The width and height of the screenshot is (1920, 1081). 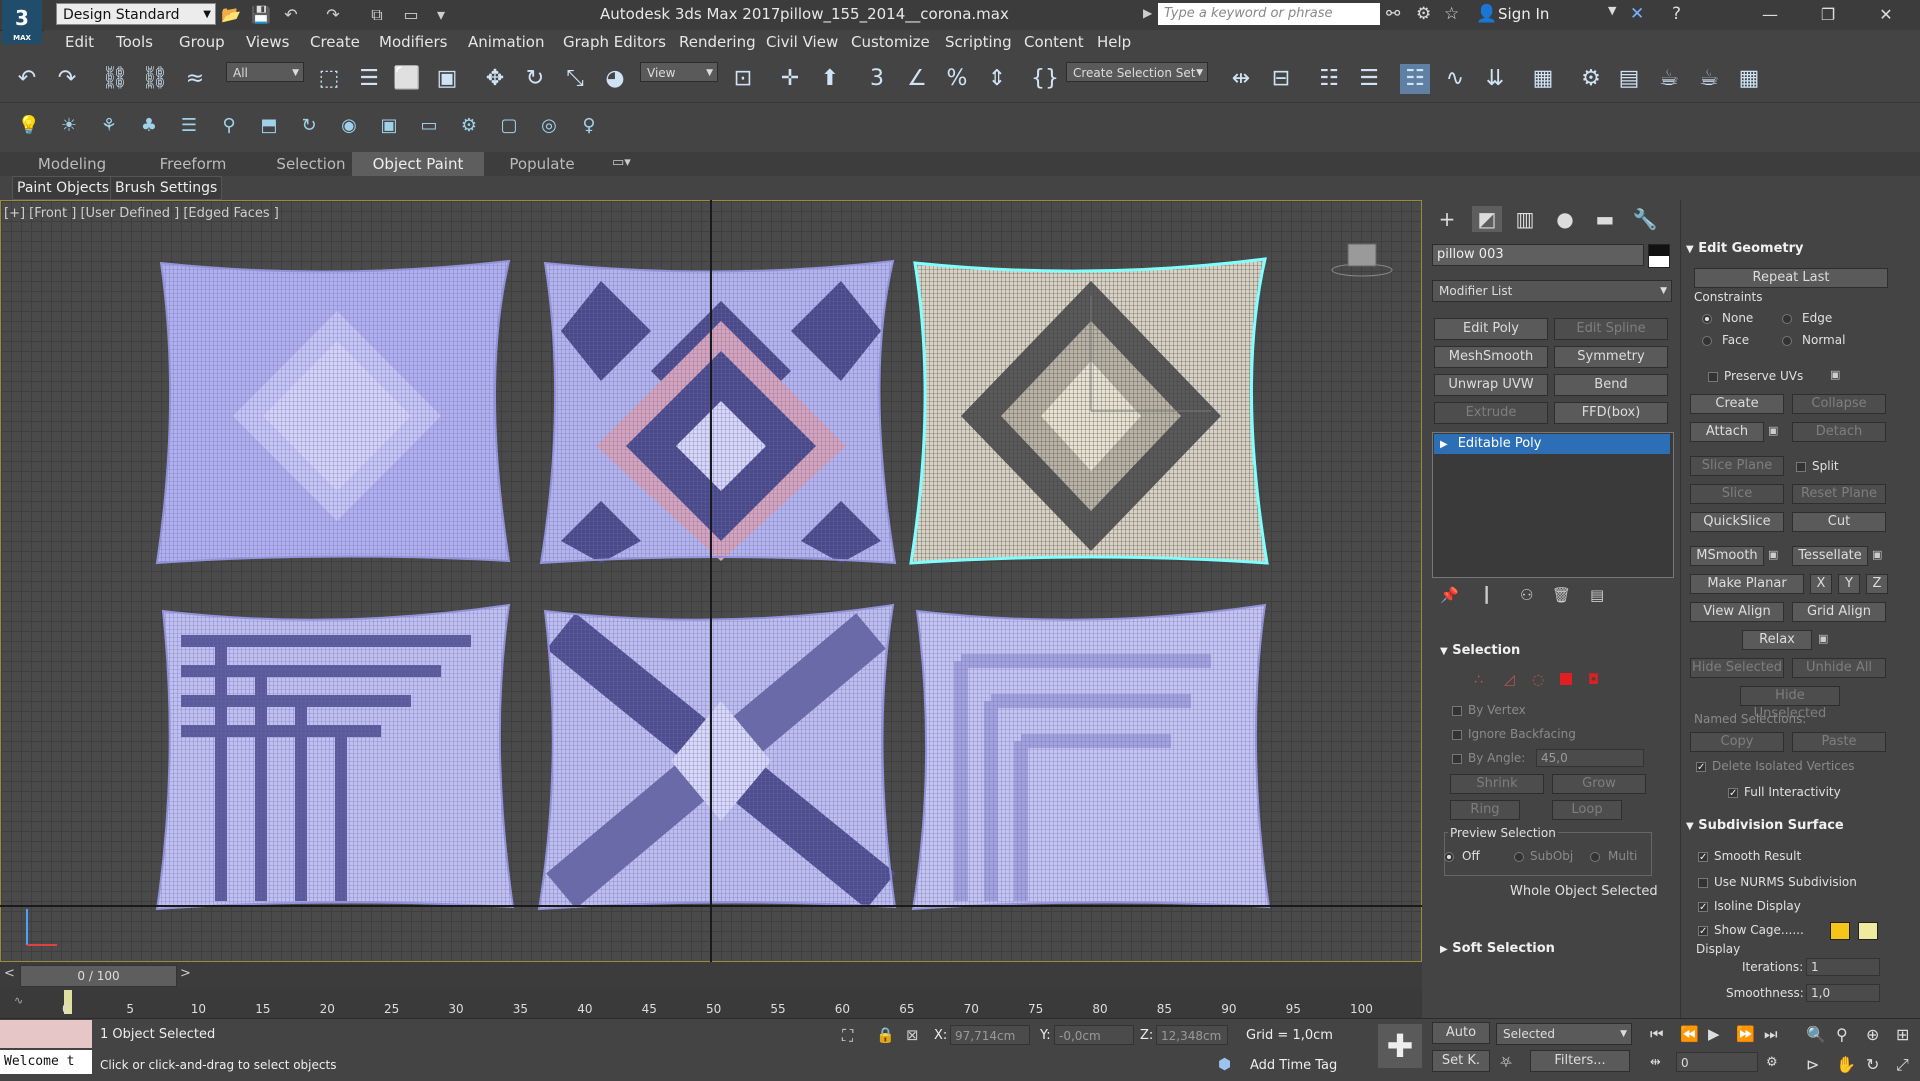 What do you see at coordinates (1791, 278) in the screenshot?
I see `repeat-last-button: Repeat Last` at bounding box center [1791, 278].